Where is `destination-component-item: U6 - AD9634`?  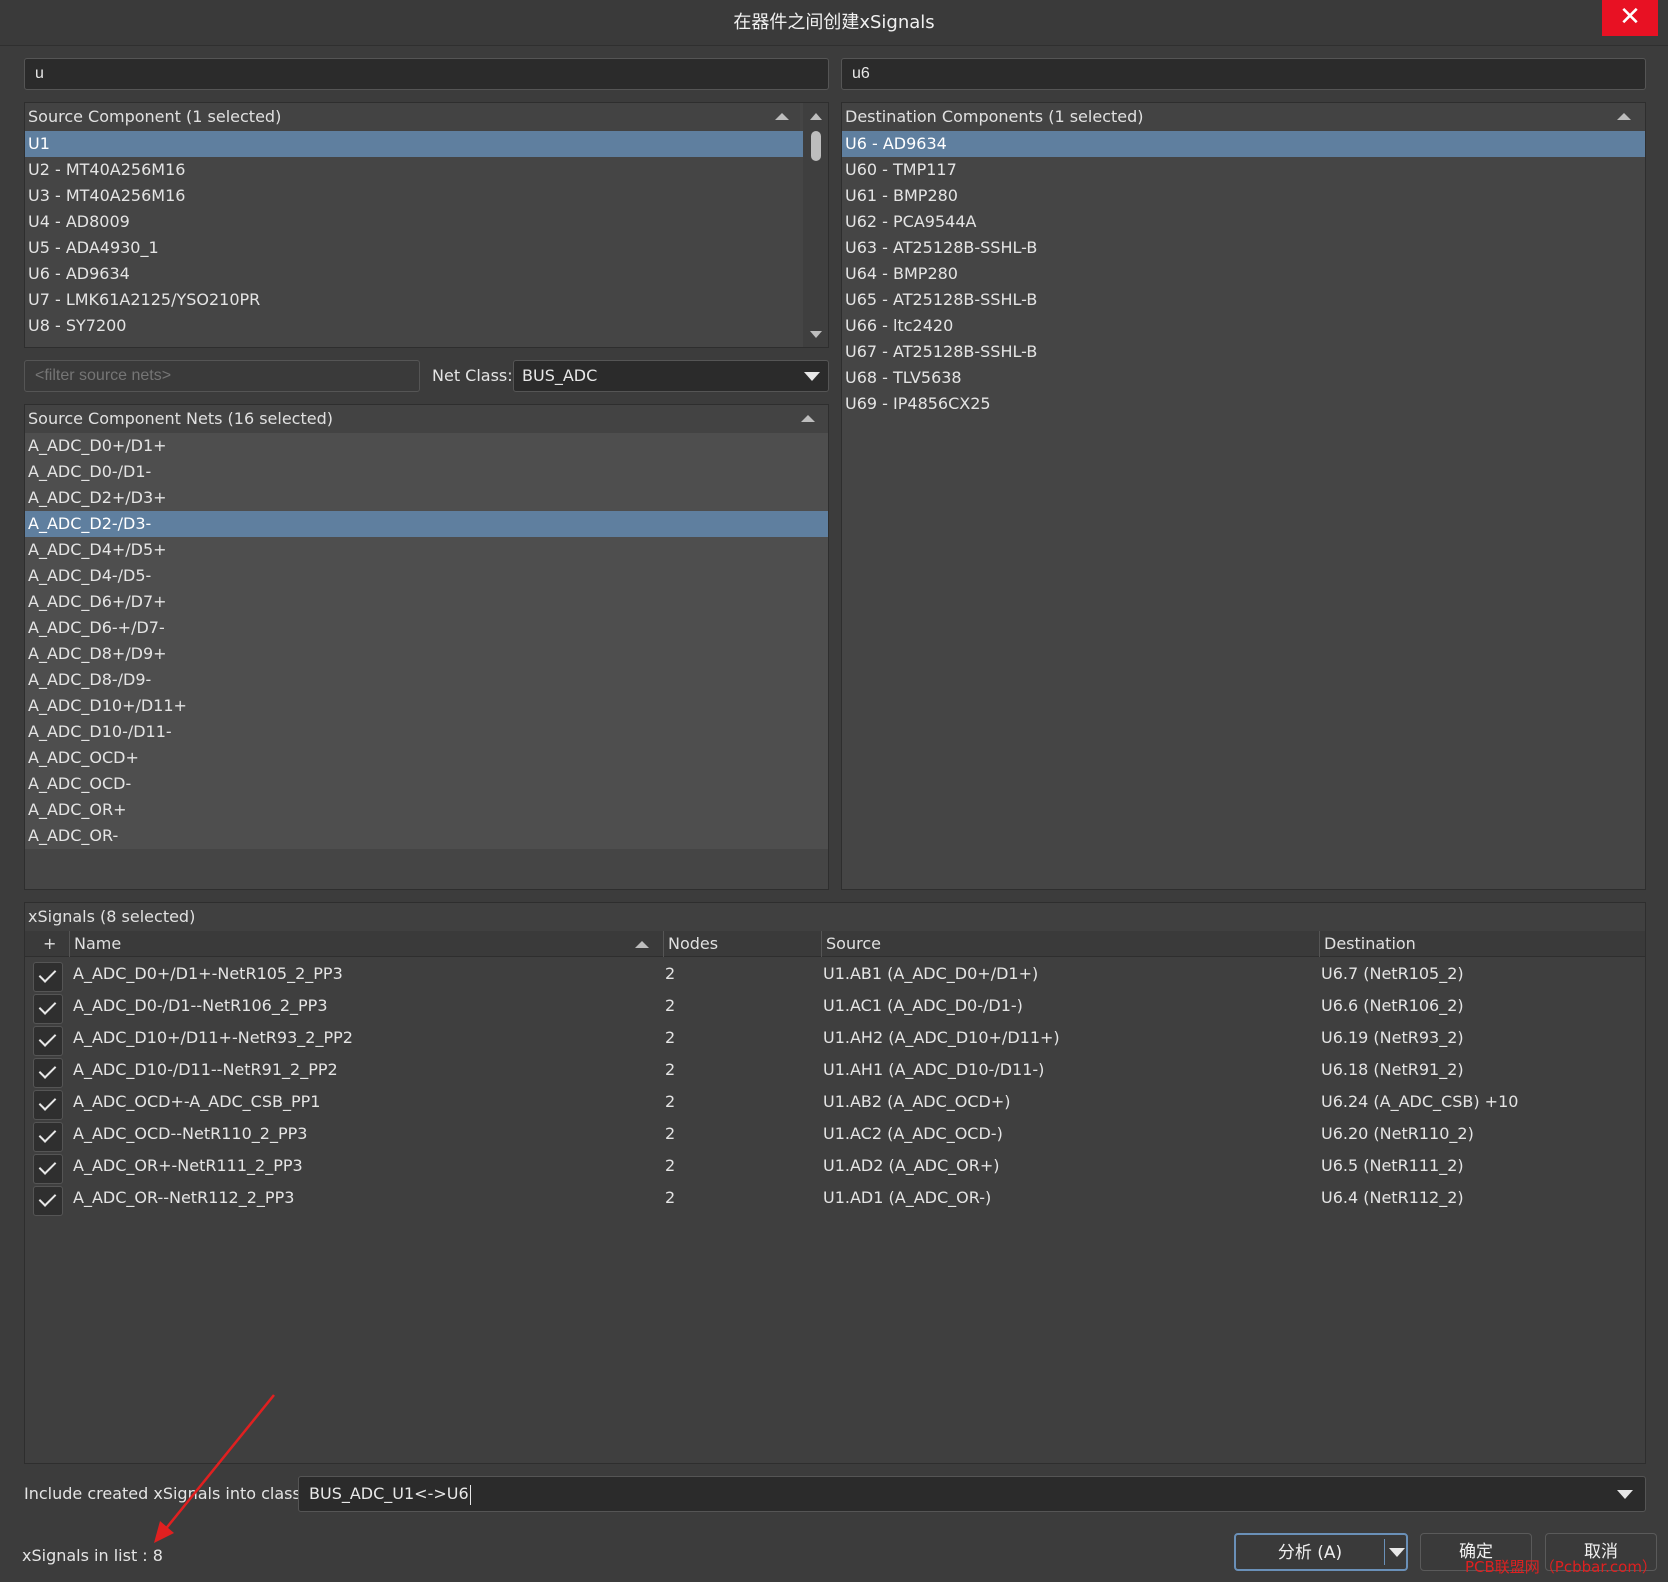 destination-component-item: U6 - AD9634 is located at coordinates (1243, 144).